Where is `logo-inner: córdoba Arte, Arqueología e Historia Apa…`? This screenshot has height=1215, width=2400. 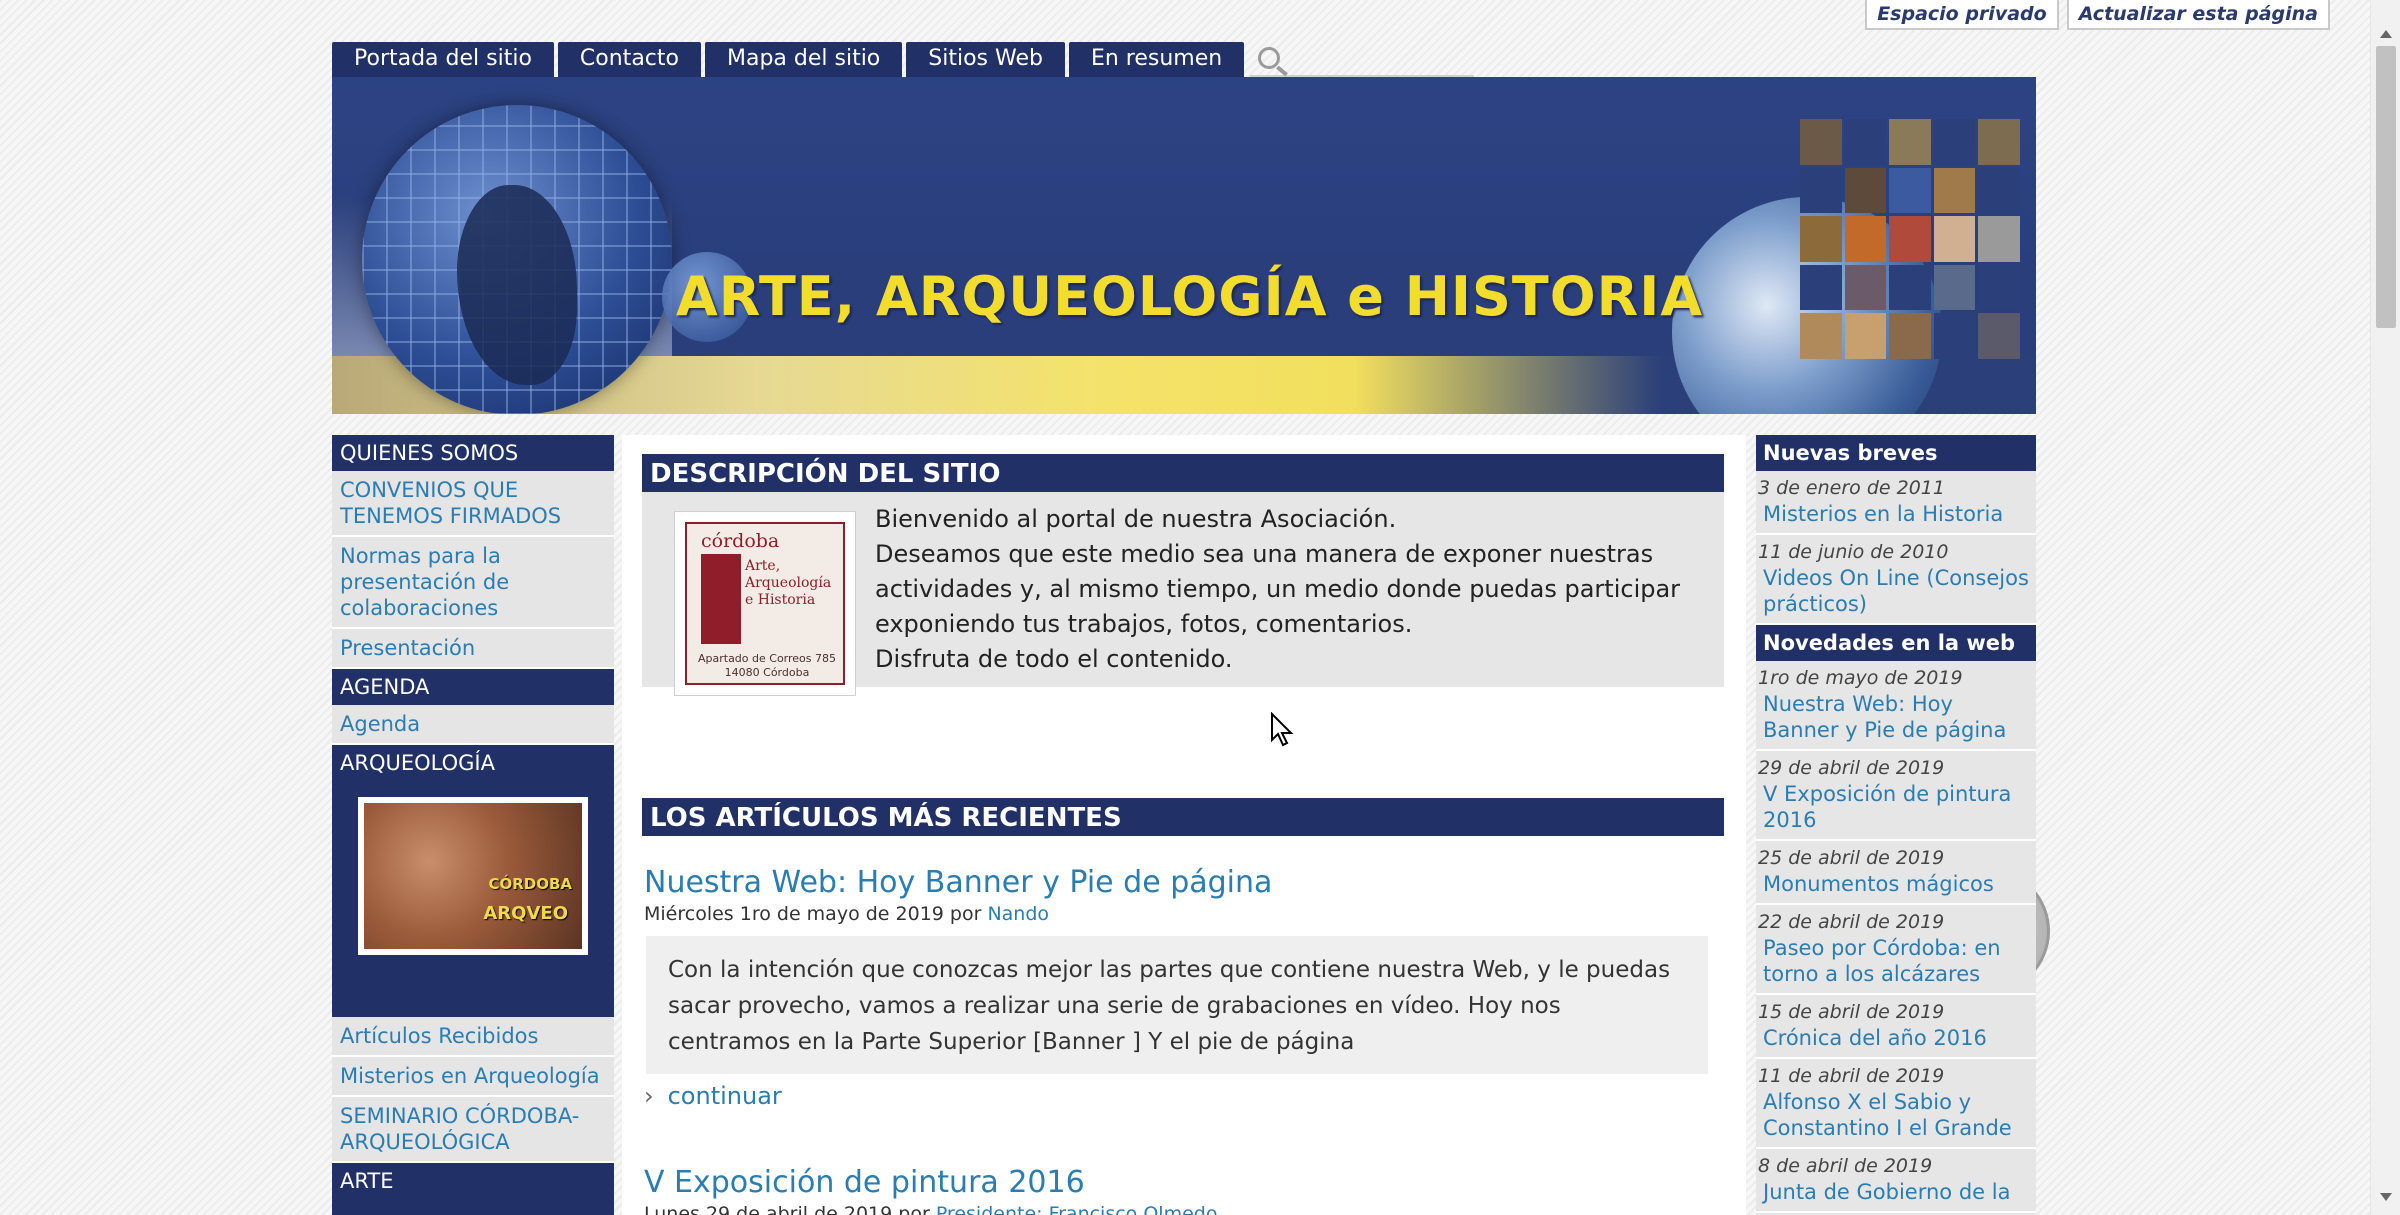 logo-inner: córdoba Arte, Arqueología e Historia Apa… is located at coordinates (765, 603).